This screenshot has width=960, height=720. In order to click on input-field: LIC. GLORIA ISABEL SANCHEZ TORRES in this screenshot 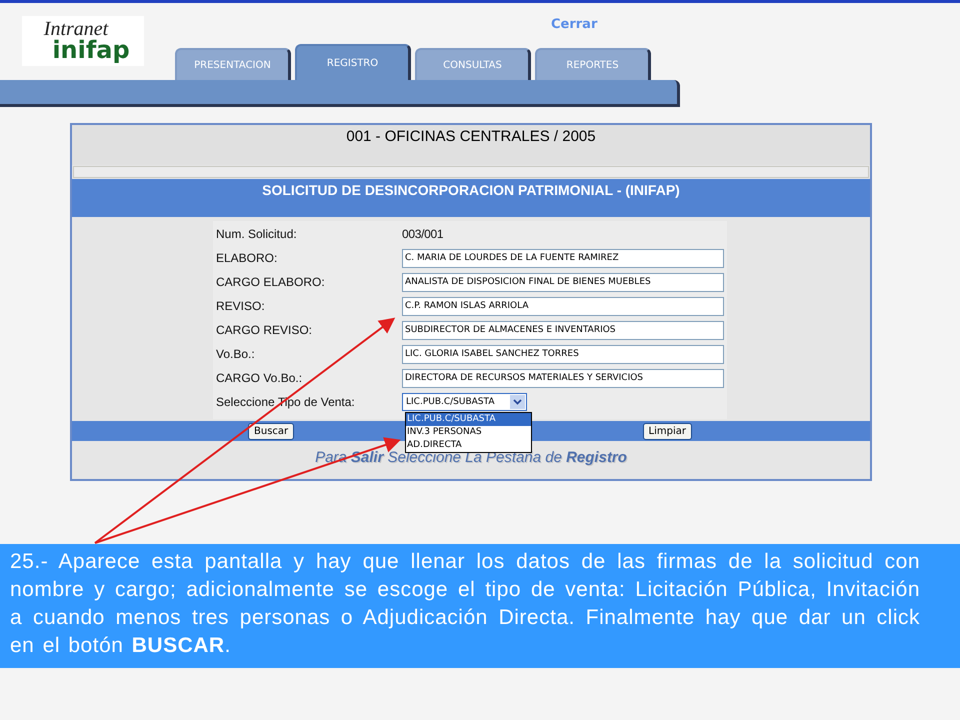, I will do `click(563, 354)`.